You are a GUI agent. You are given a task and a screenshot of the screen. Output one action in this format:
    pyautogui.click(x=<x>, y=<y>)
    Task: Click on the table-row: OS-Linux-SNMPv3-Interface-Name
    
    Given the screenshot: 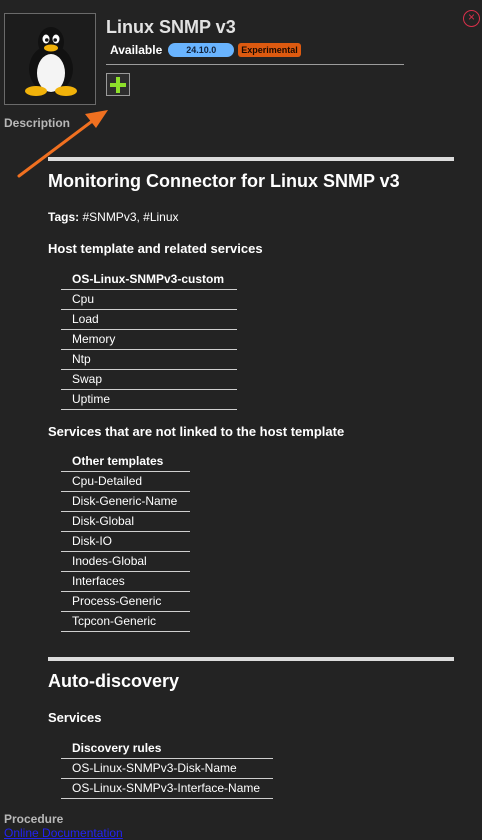 What is the action you would take?
    pyautogui.click(x=167, y=789)
    